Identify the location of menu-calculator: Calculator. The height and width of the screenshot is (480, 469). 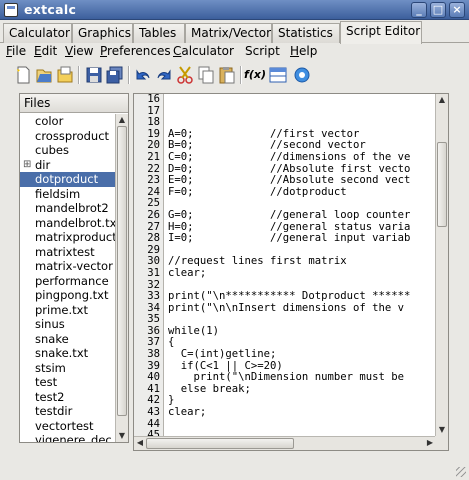
(203, 51).